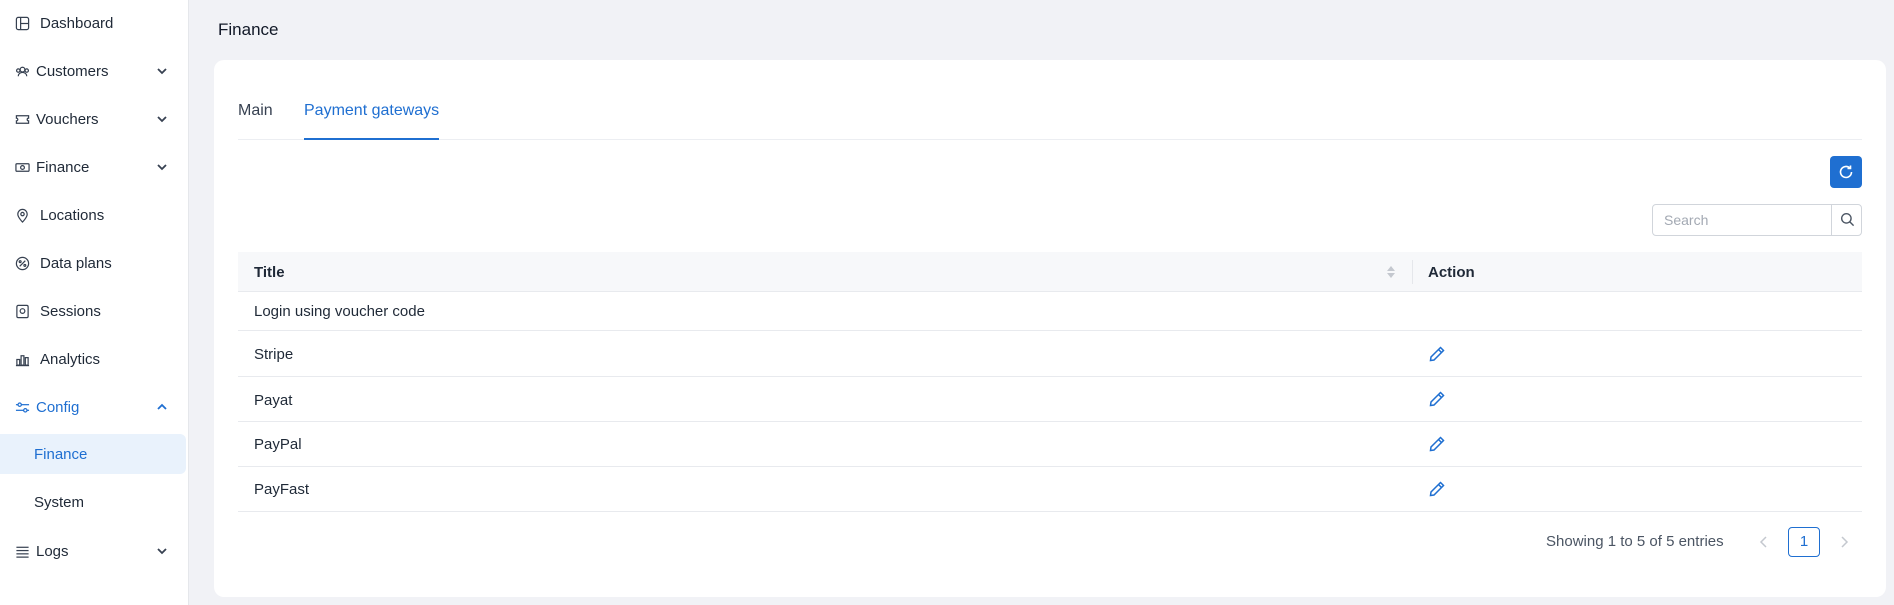 The width and height of the screenshot is (1894, 605). Describe the element at coordinates (52, 551) in the screenshot. I see `sidebar-item-label: Logs` at that location.